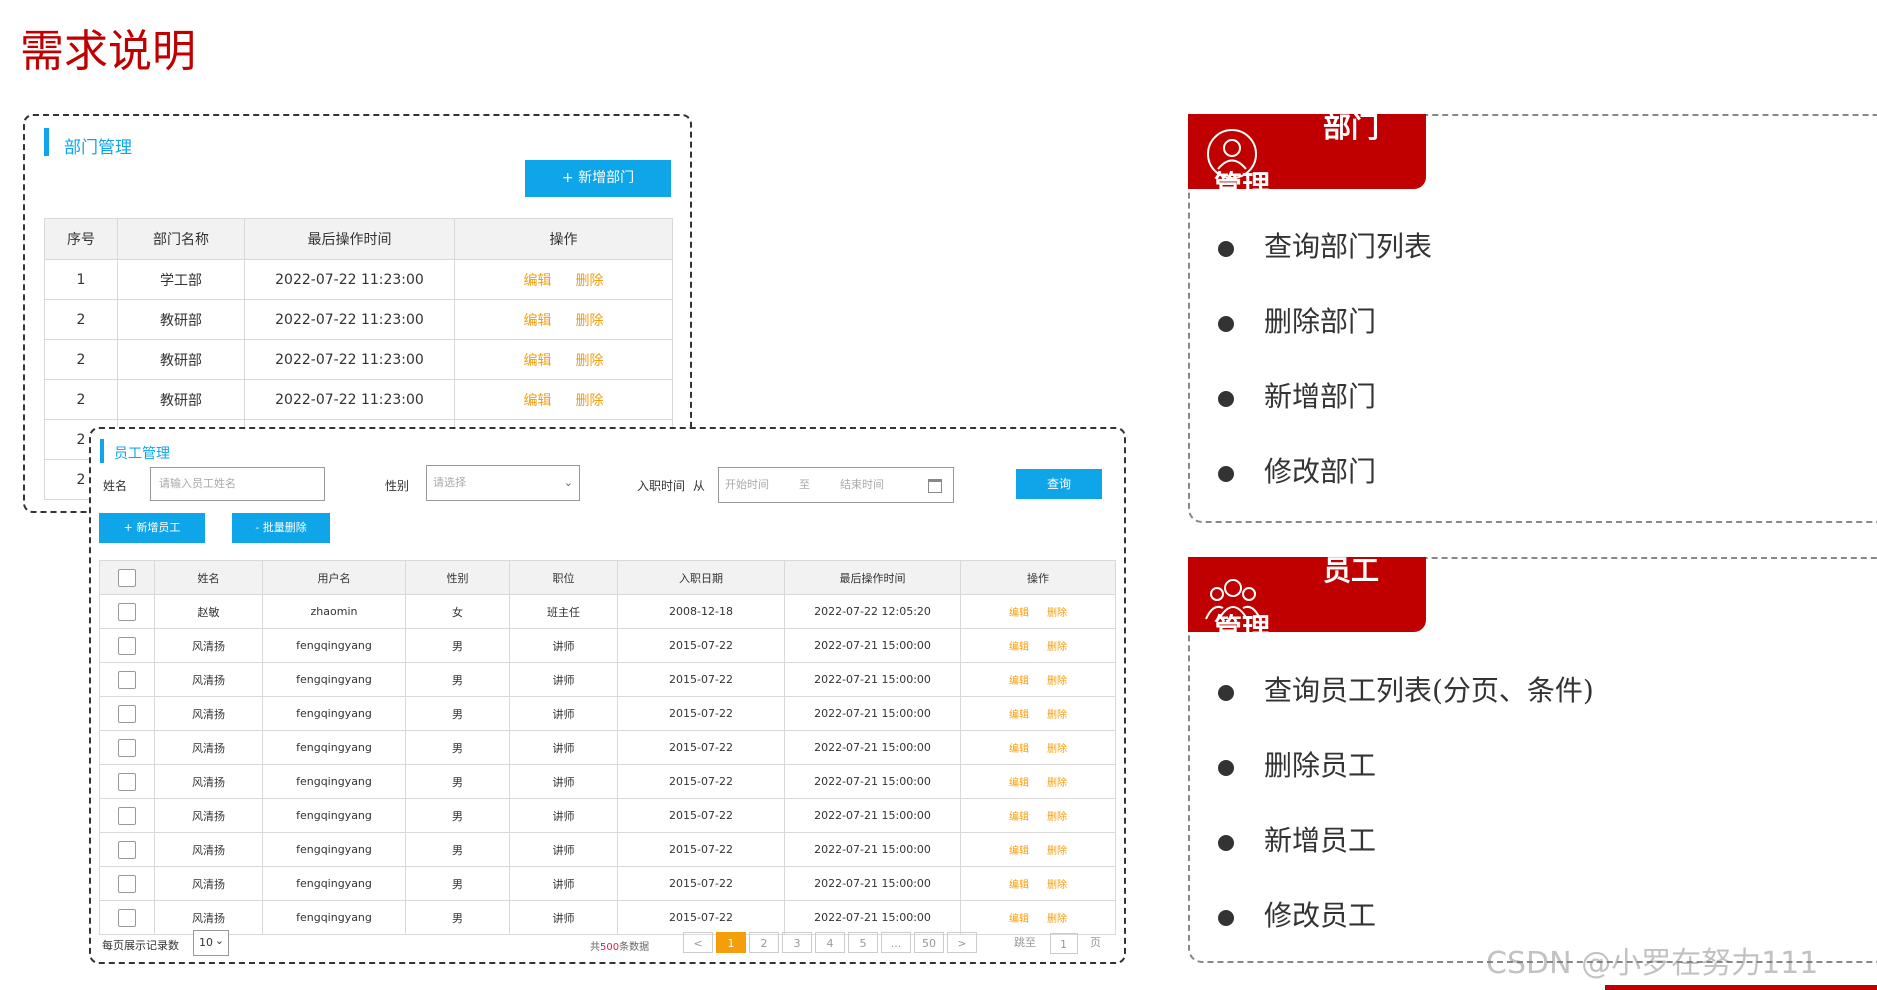  What do you see at coordinates (1325, 487) in the screenshot?
I see `requirement-item: 修改部门` at bounding box center [1325, 487].